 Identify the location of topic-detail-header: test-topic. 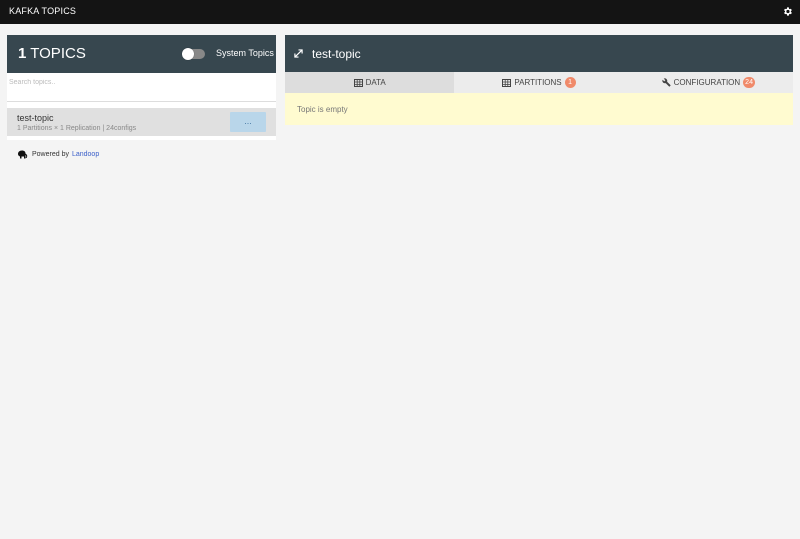
(539, 53).